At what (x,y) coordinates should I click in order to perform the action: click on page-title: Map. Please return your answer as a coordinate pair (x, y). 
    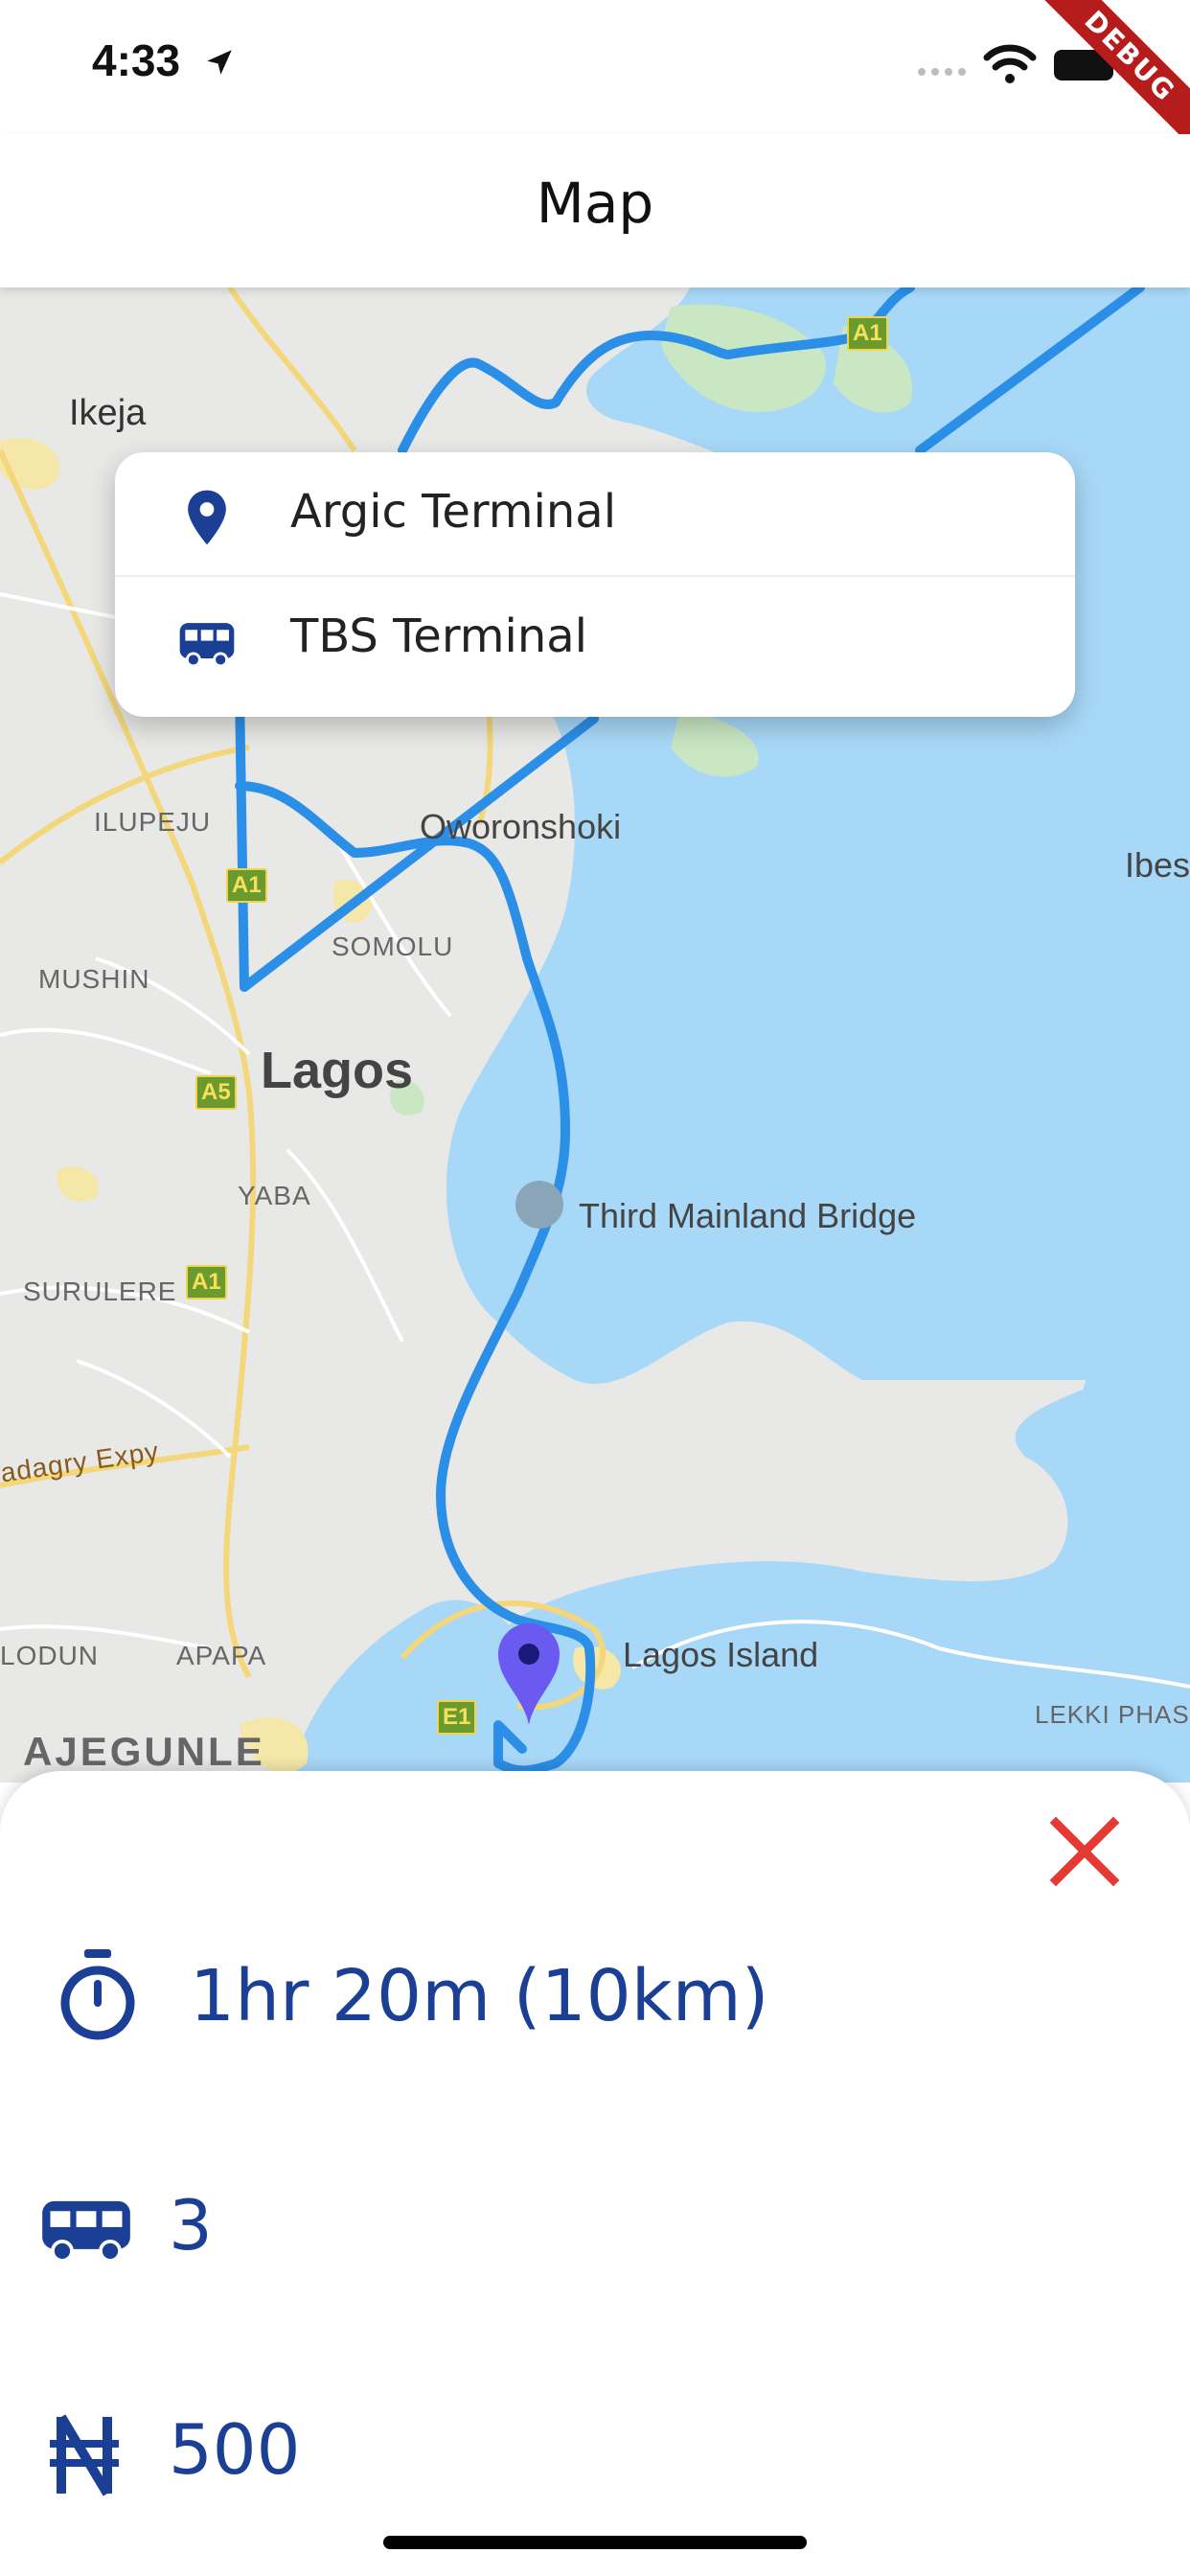
    Looking at the image, I should click on (595, 203).